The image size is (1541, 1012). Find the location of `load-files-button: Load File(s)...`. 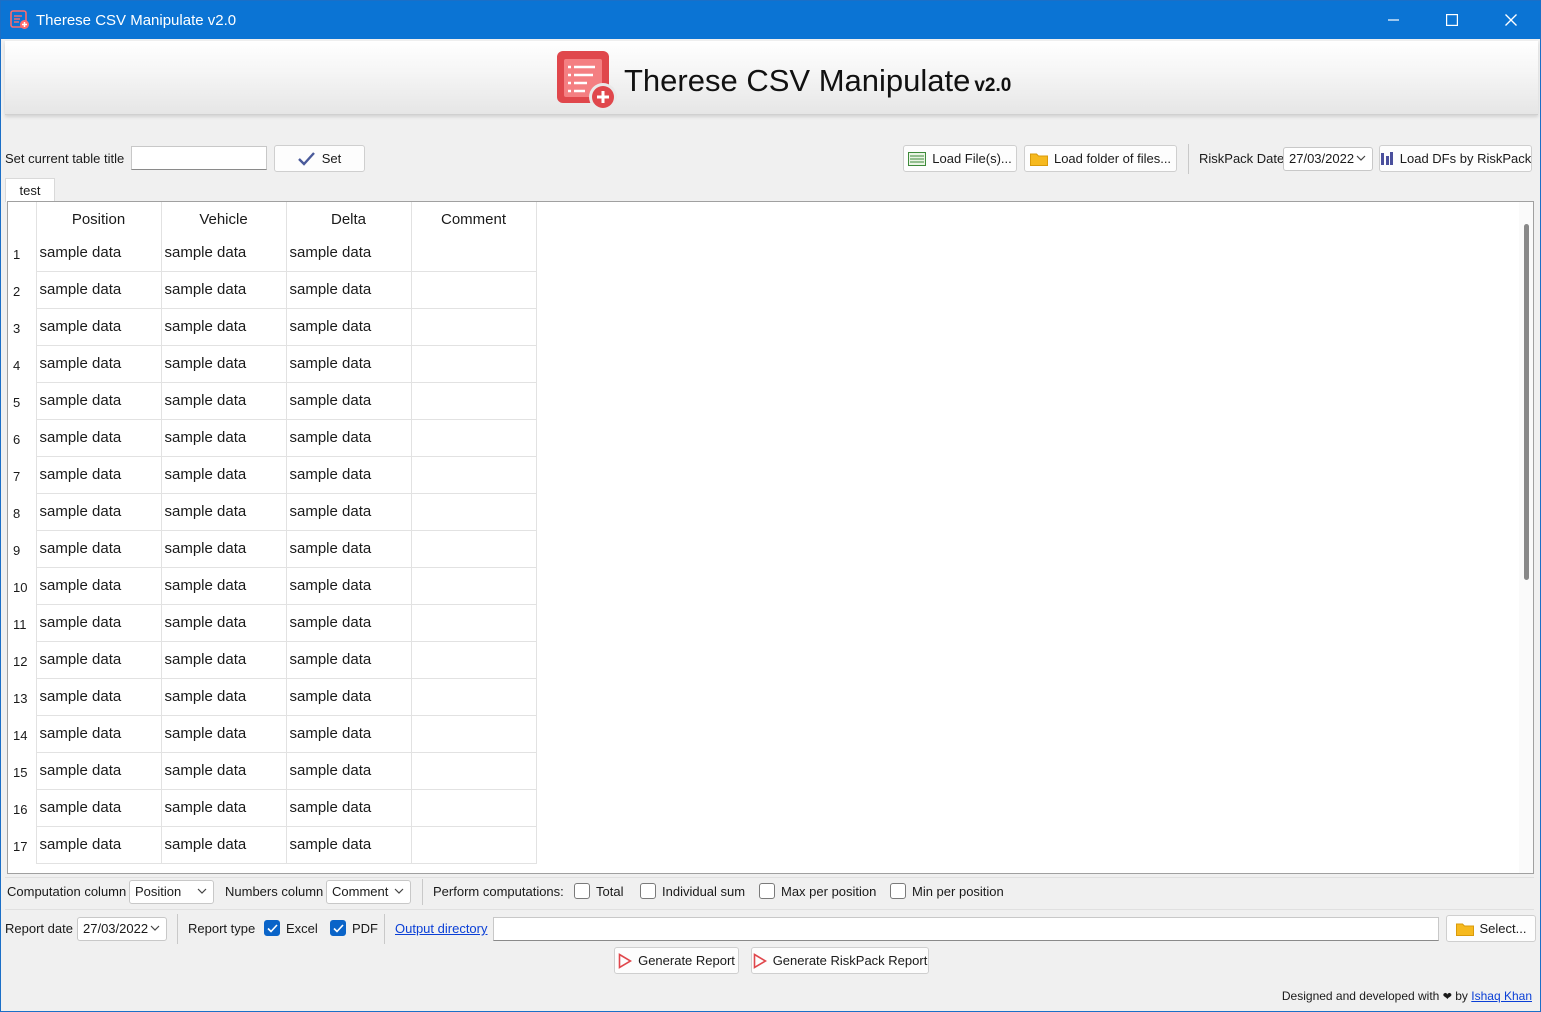

load-files-button: Load File(s)... is located at coordinates (960, 158).